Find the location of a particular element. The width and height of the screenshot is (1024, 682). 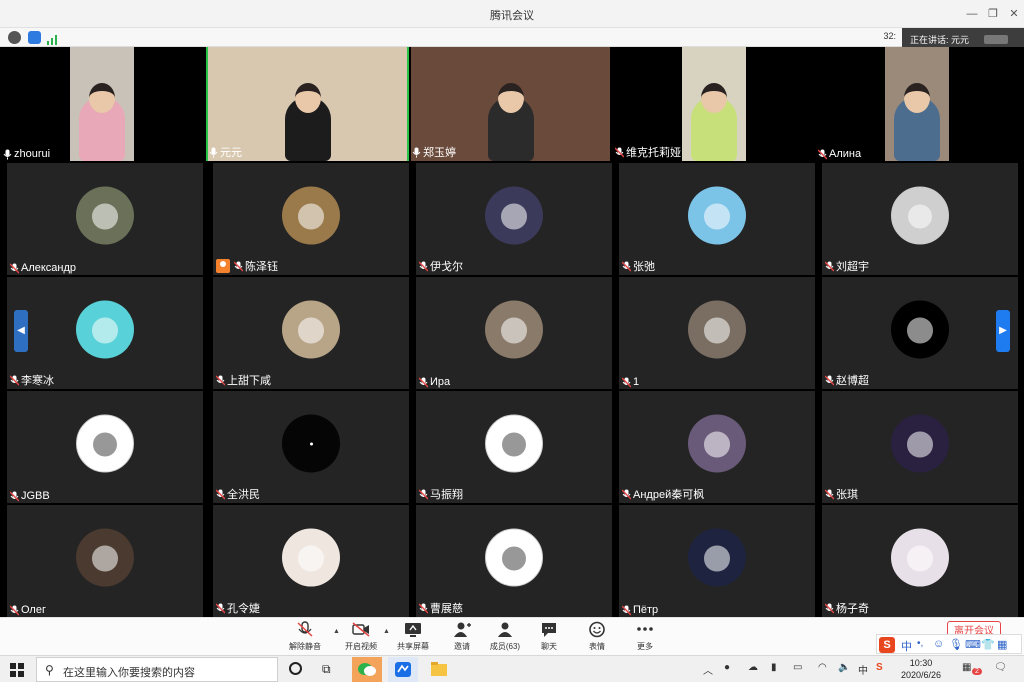

meeting-toolbar: 解除静音 ▲ 开启视频 ▲ 共享屏幕 邀请 成员(63) 聊天 表情 更多 is located at coordinates (512, 636).